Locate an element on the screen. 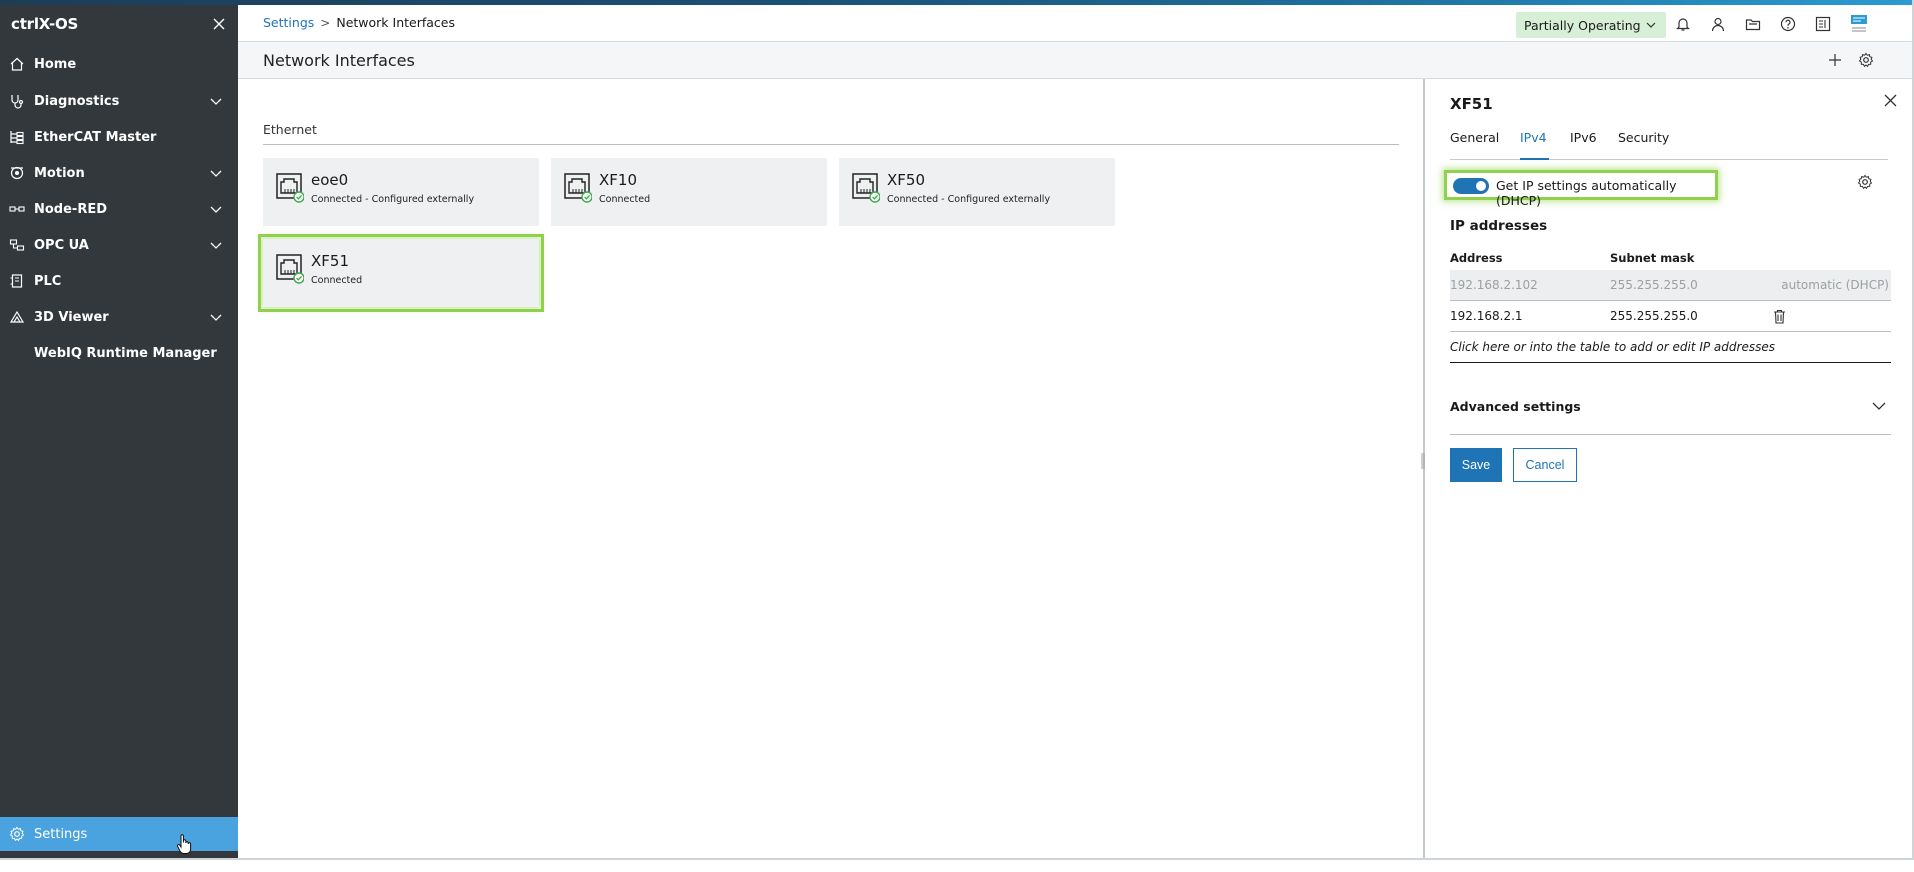  ip-addresses-heading: IP addresses is located at coordinates (1499, 226).